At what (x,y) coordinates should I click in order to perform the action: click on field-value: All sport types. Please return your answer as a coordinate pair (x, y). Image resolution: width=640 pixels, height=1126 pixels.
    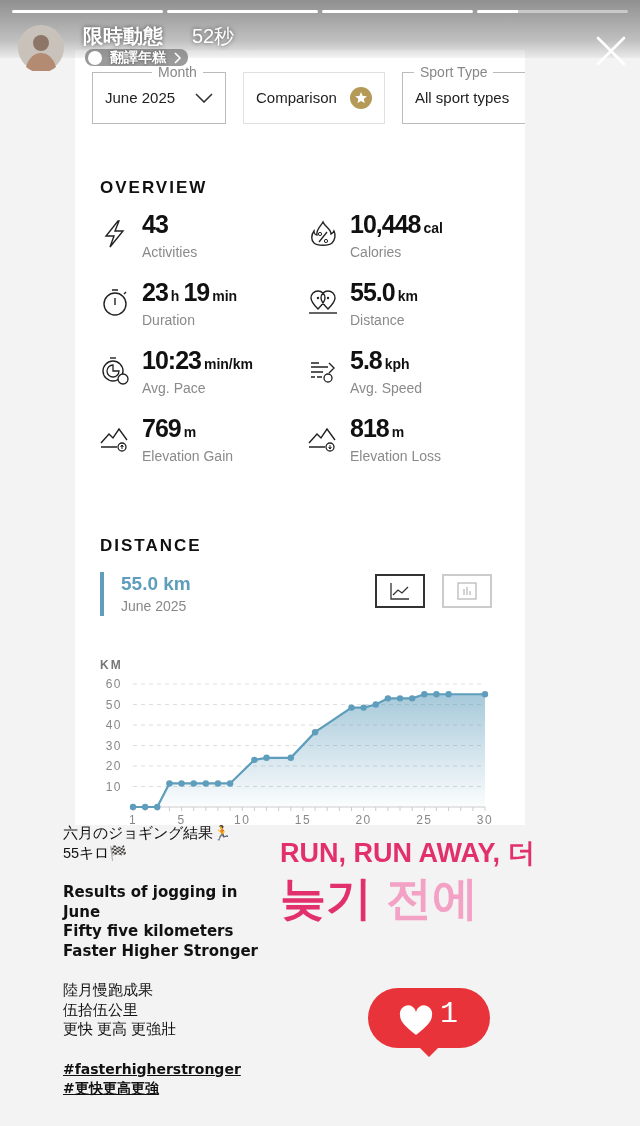
    Looking at the image, I should click on (462, 97).